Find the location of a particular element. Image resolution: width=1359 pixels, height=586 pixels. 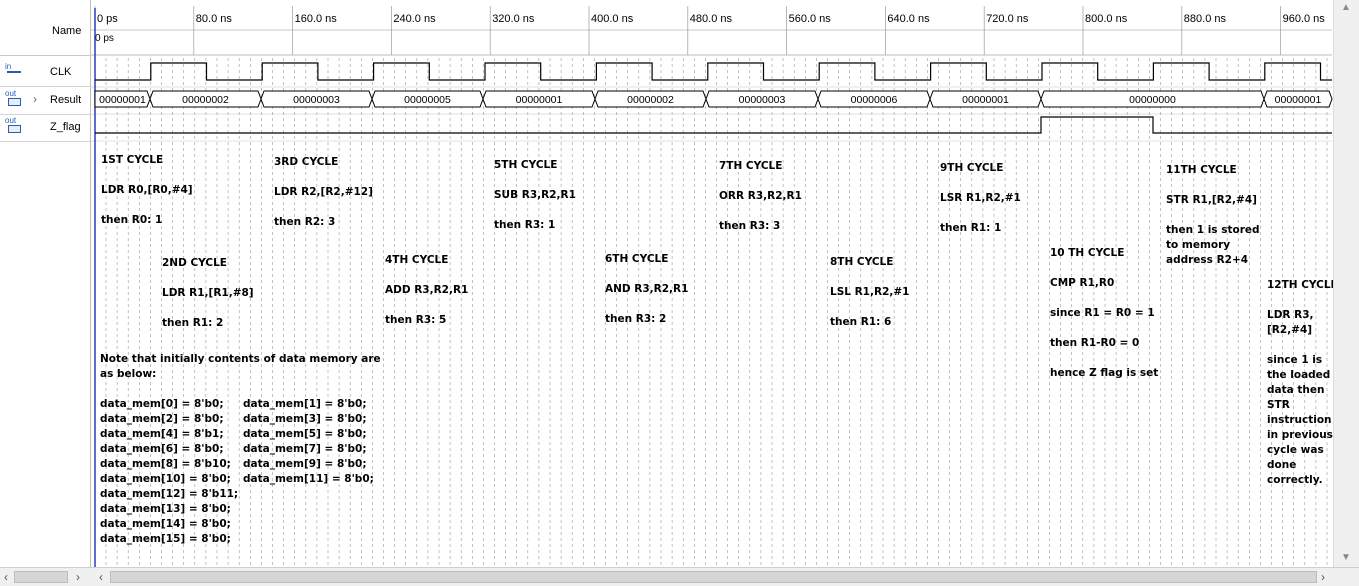

time-tick-label: 0 ps is located at coordinates (107, 19).